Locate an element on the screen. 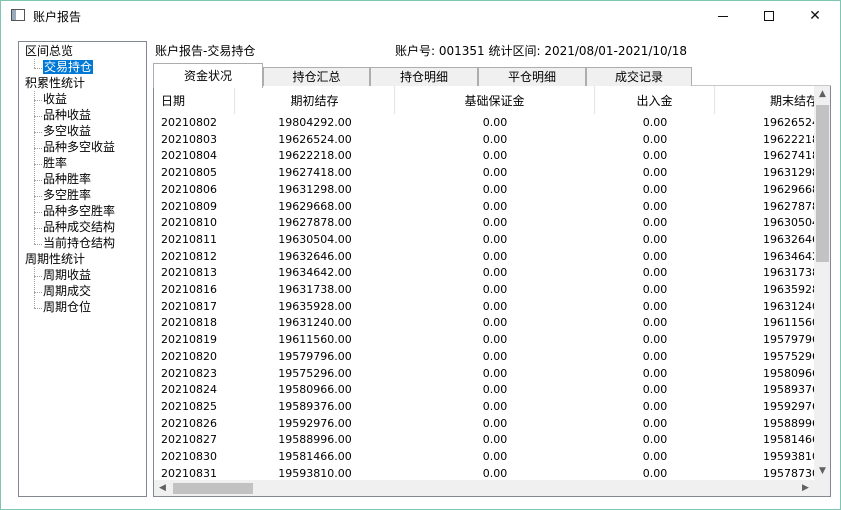 The height and width of the screenshot is (510, 841). table-row: 20210824 19580966.00 0.00 0.00 19589376 is located at coordinates (485, 389).